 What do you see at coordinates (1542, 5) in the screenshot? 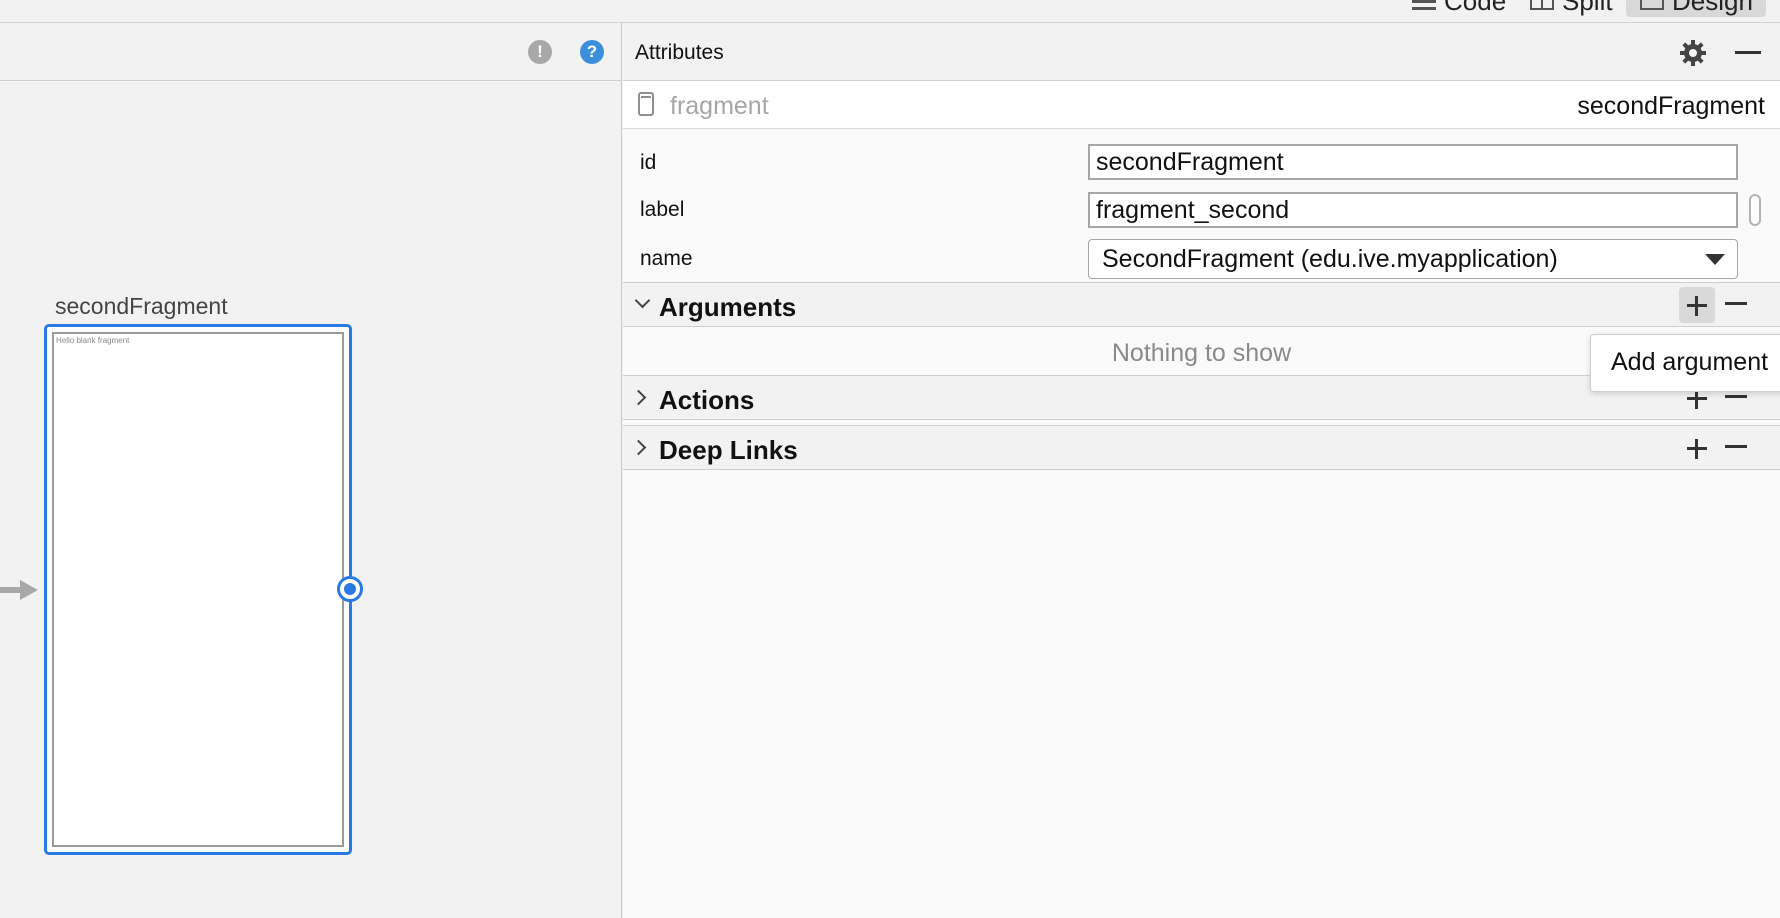
I see `split-icon` at bounding box center [1542, 5].